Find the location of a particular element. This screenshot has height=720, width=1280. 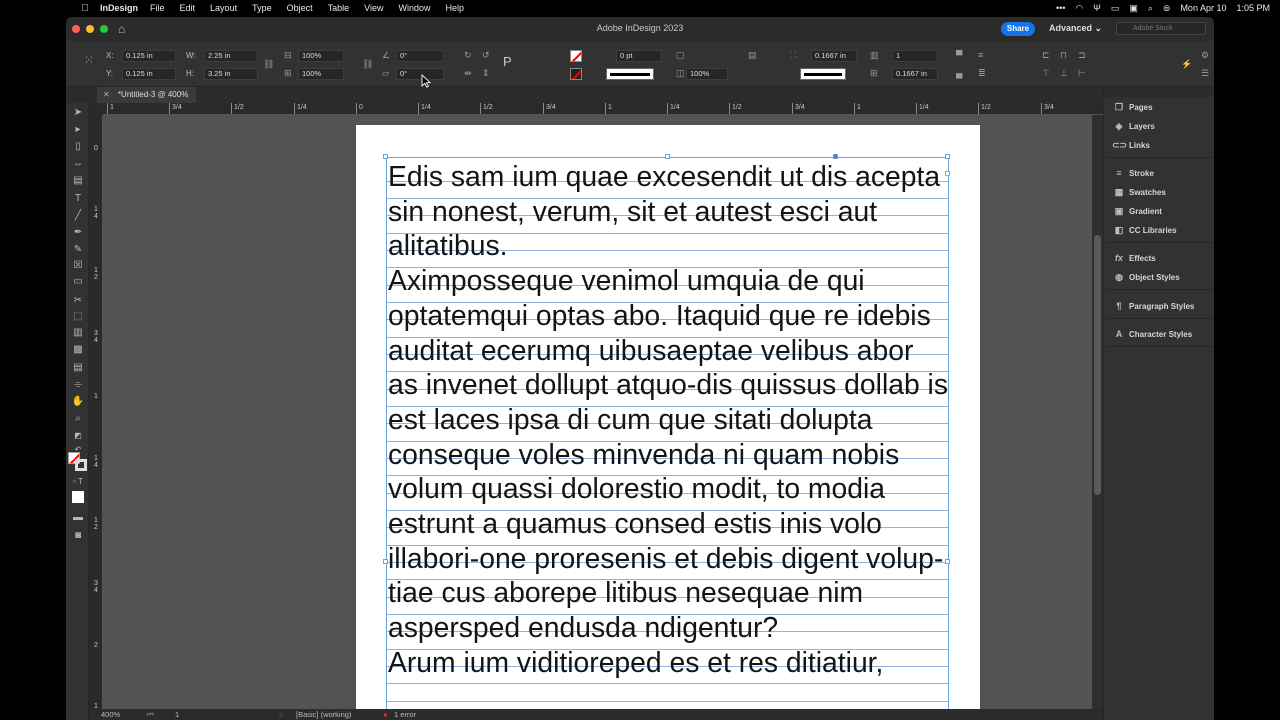

align-vertical-centers-icon: ⊥ is located at coordinates (1064, 73).